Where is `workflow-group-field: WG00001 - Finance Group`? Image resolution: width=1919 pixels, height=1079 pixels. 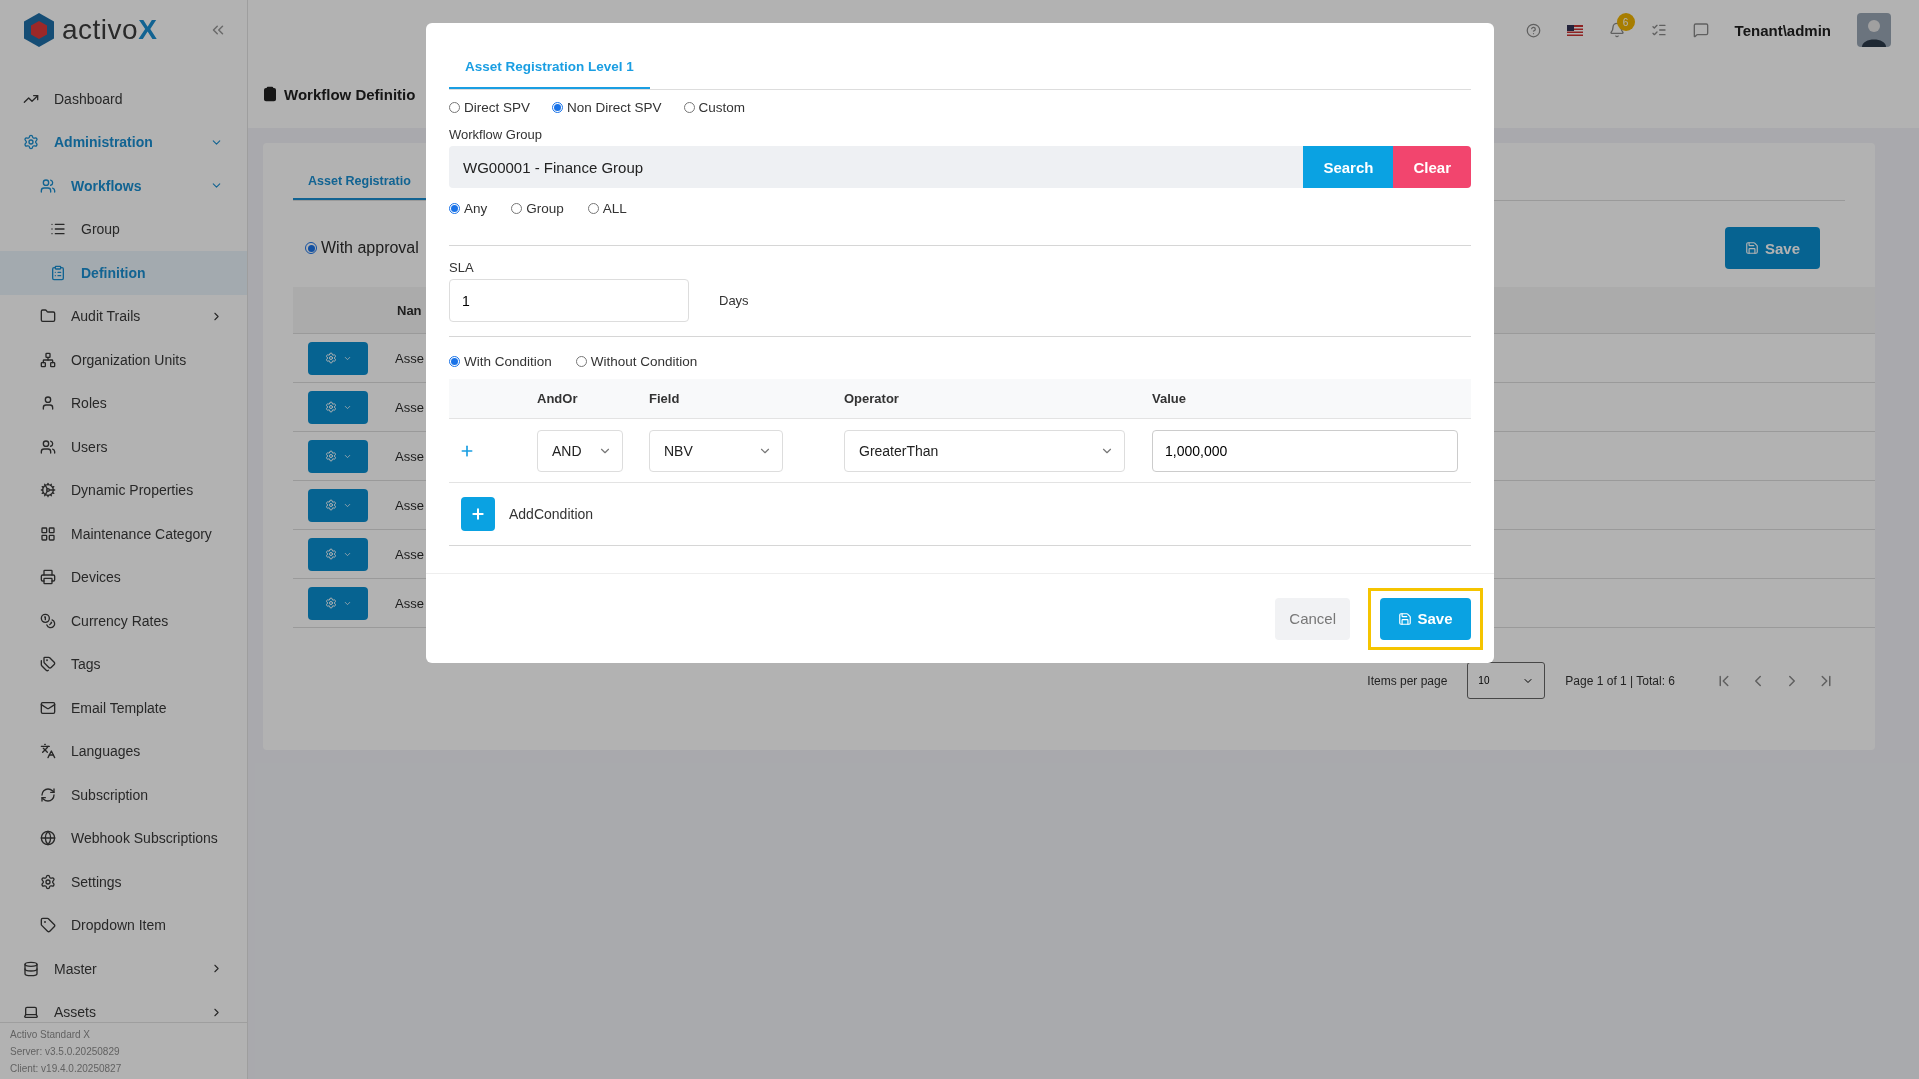 workflow-group-field: WG00001 - Finance Group is located at coordinates (876, 167).